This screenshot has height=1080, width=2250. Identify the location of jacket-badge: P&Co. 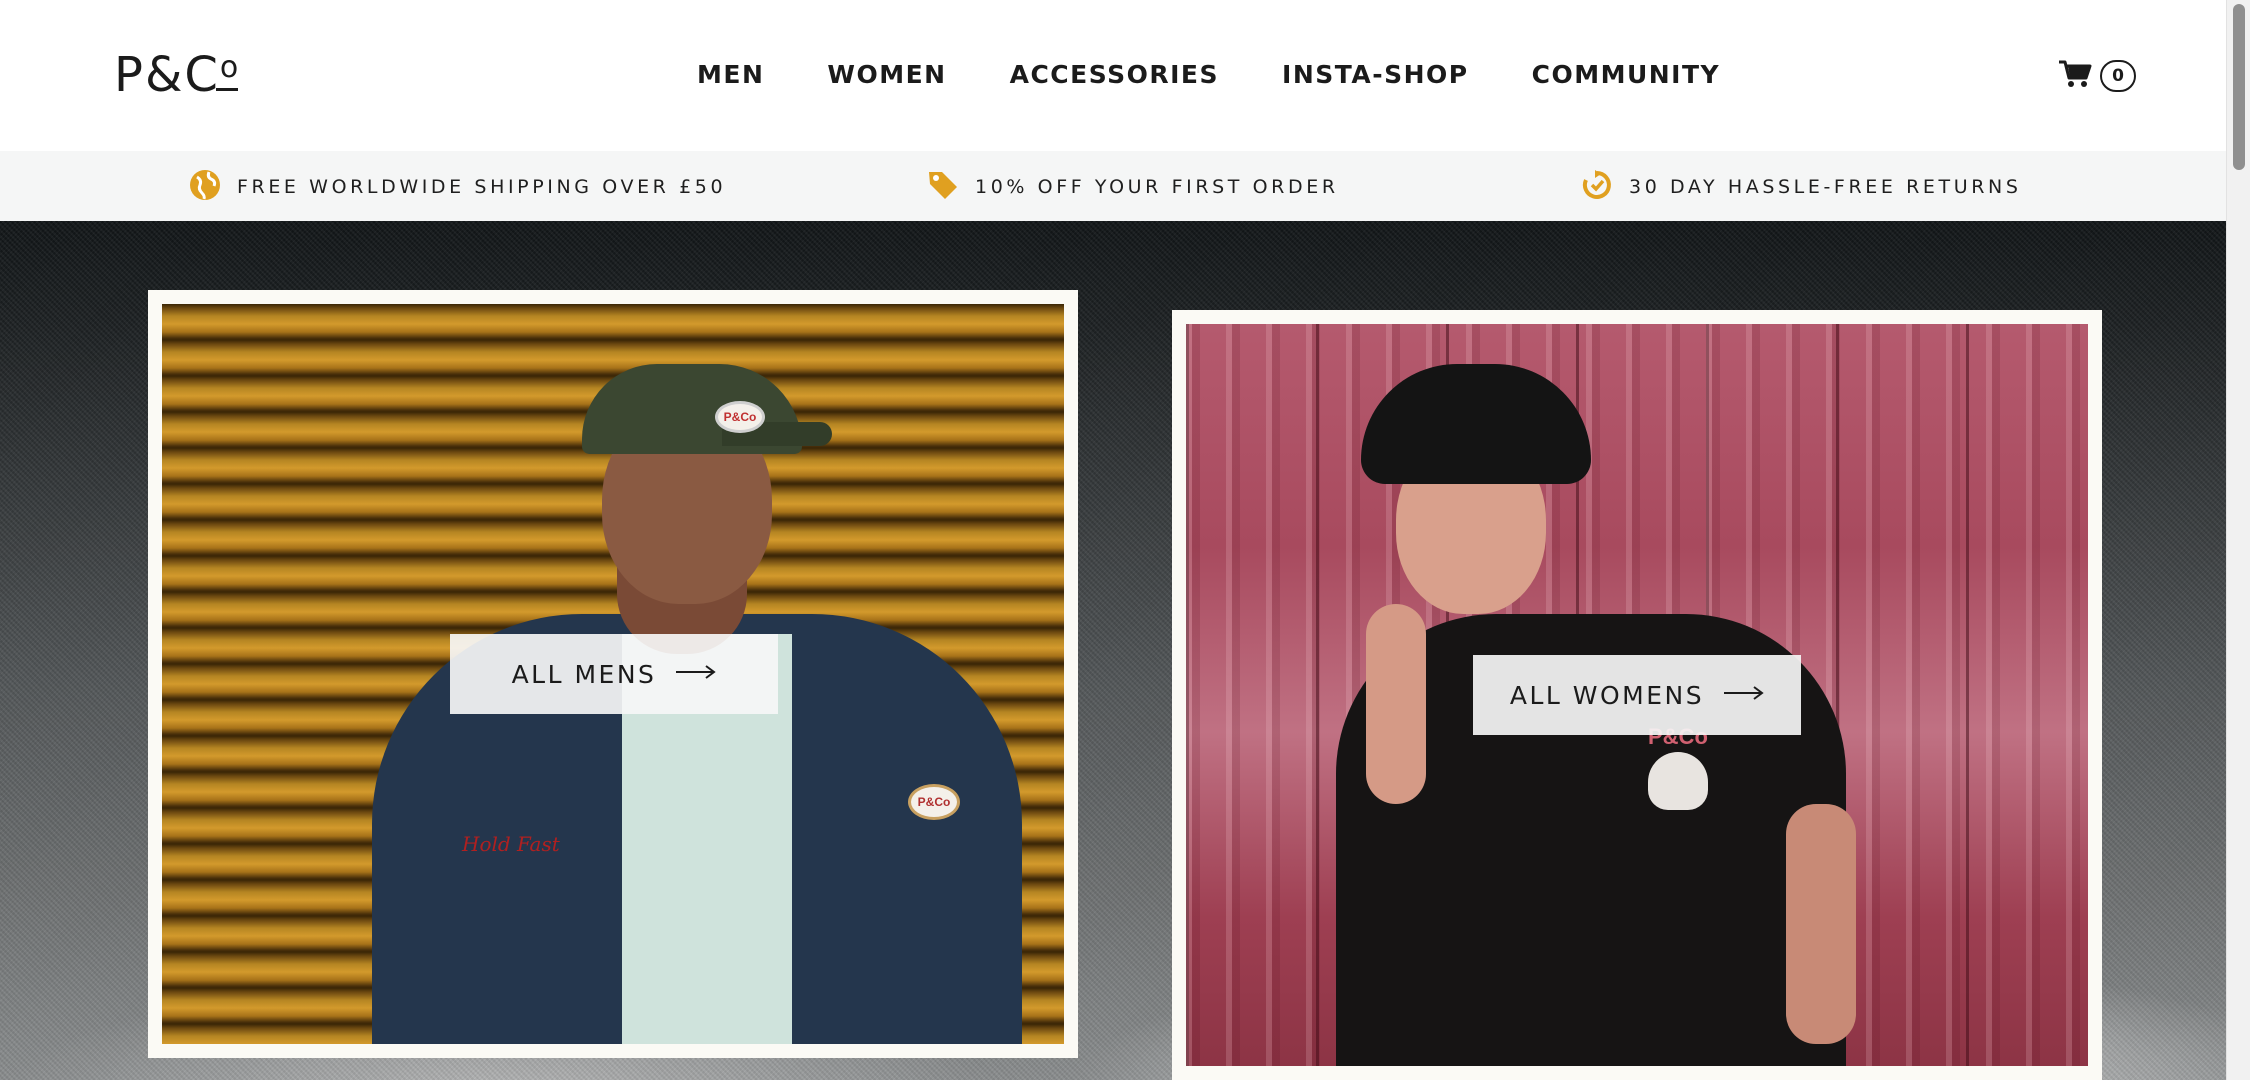
(934, 802).